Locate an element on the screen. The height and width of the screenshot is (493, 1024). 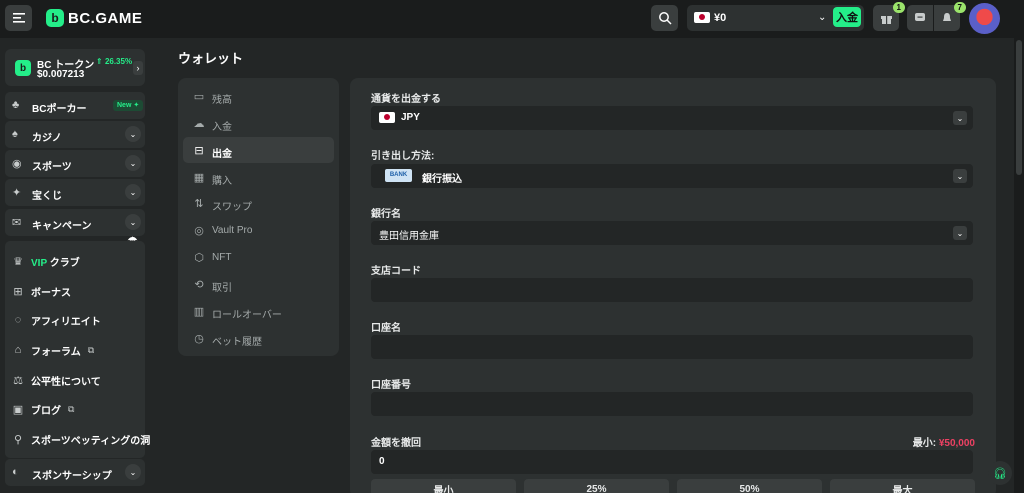
wallet-nav-label: ロールオーバー is located at coordinates (247, 315).